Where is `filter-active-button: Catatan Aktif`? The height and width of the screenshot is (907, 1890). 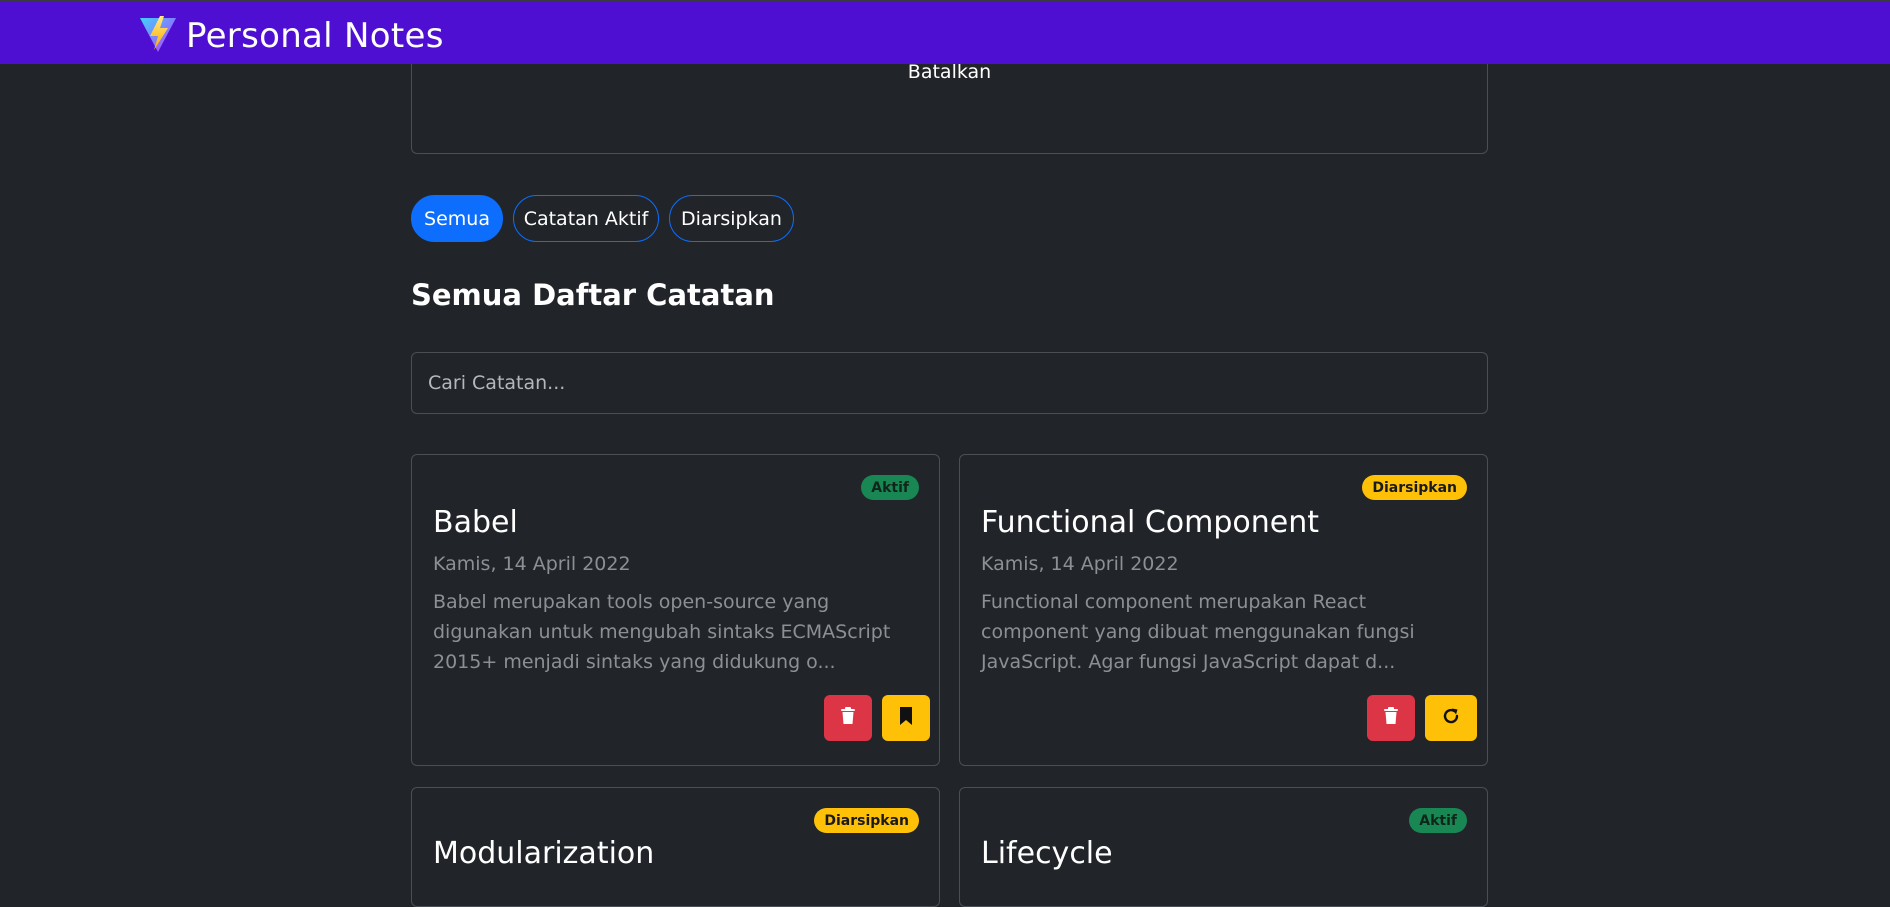 filter-active-button: Catatan Aktif is located at coordinates (586, 218).